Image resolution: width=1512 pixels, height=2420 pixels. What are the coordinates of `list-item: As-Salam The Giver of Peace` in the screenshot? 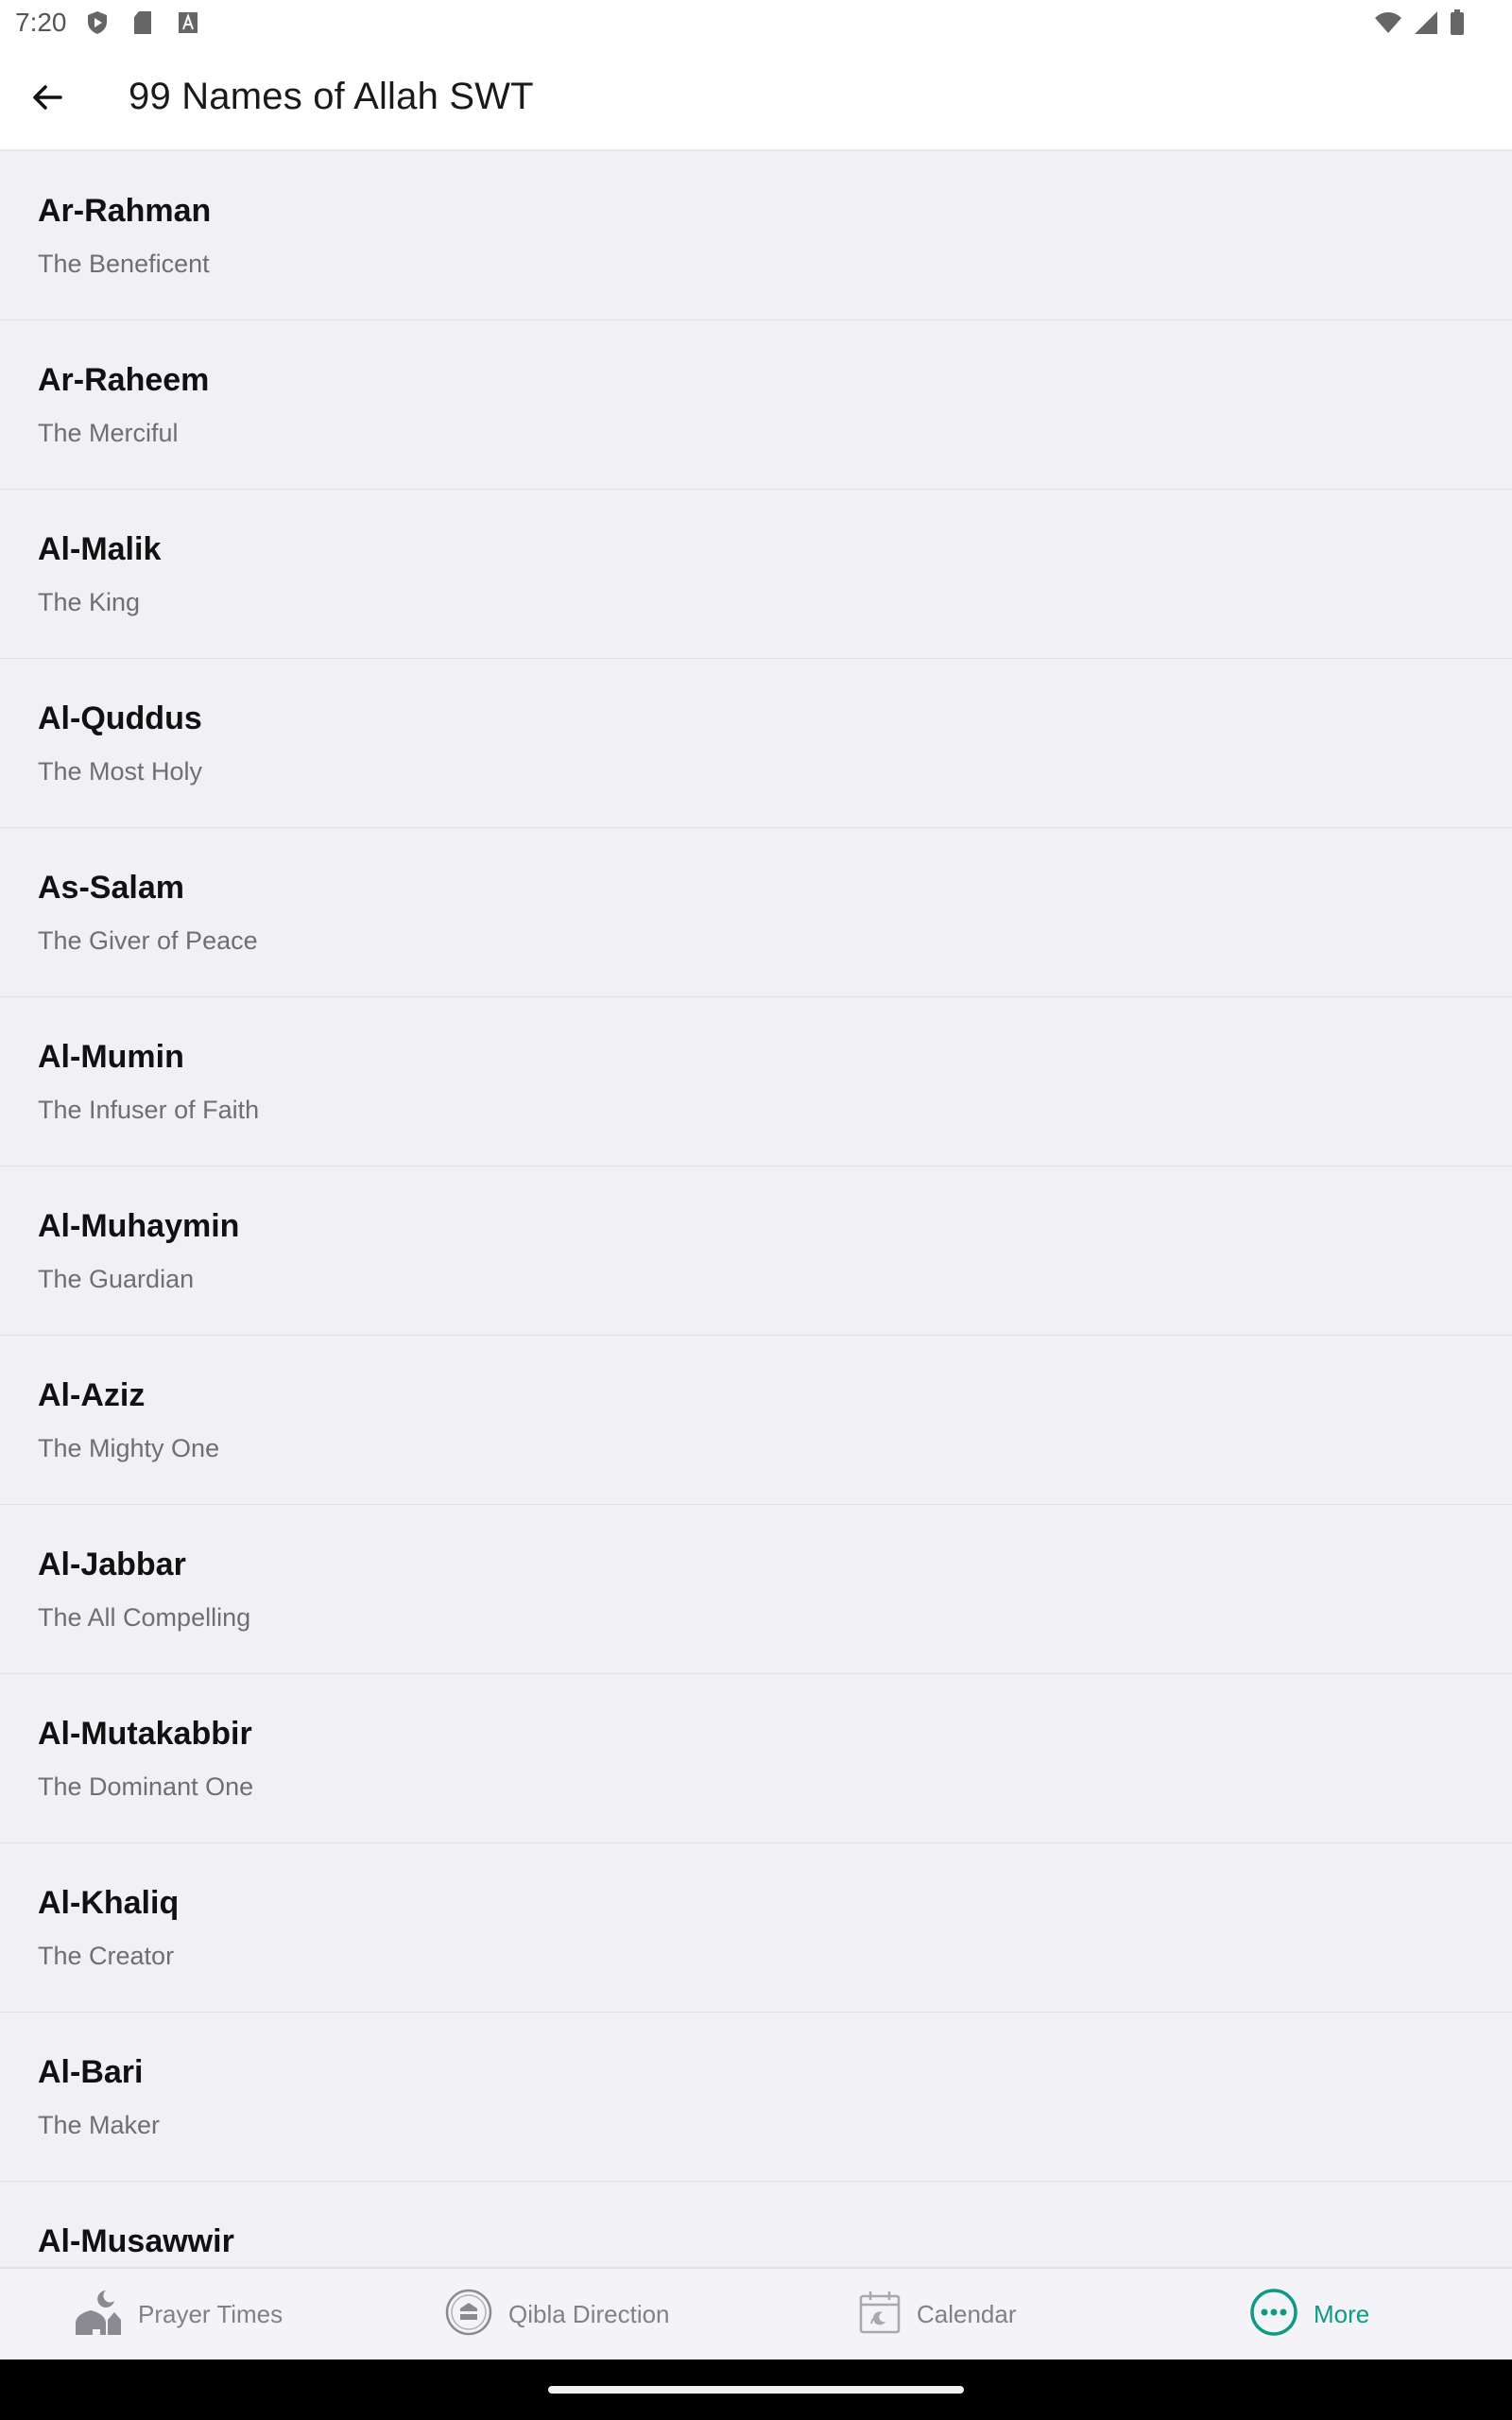 It's located at (756, 913).